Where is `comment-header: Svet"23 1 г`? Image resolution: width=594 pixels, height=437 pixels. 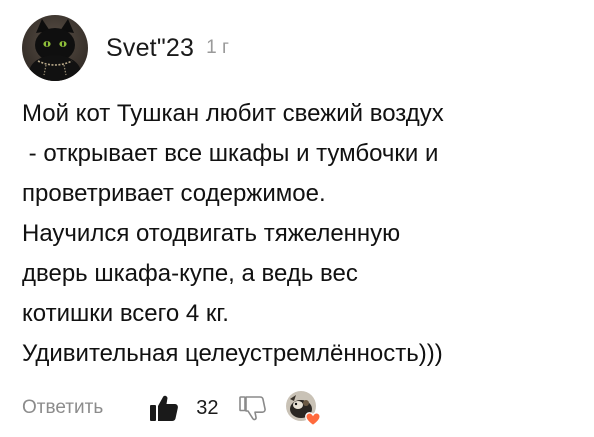
comment-header: Svet"23 1 г is located at coordinates (125, 48).